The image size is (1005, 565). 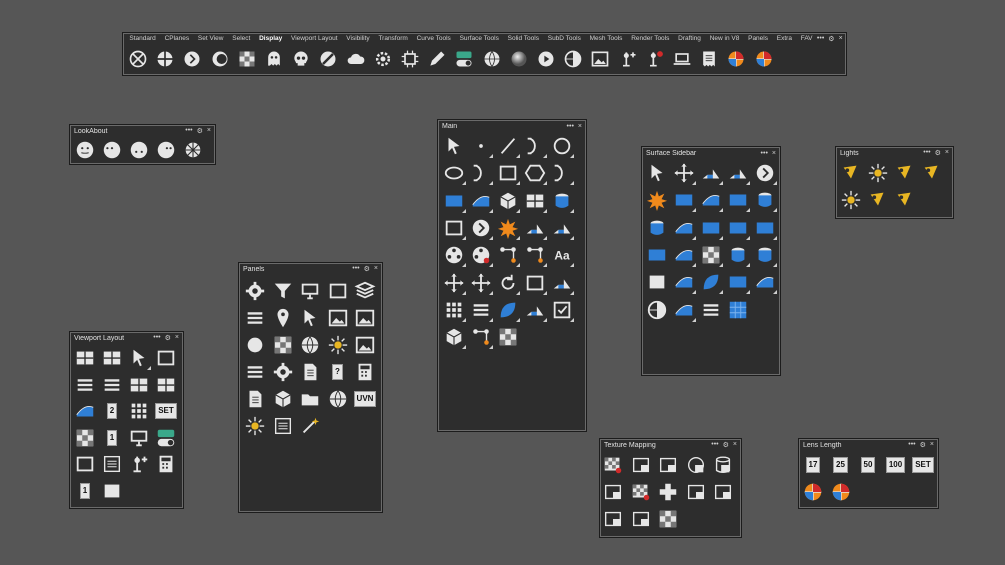 What do you see at coordinates (723, 465) in the screenshot?
I see `cylindrical-mapping-icon` at bounding box center [723, 465].